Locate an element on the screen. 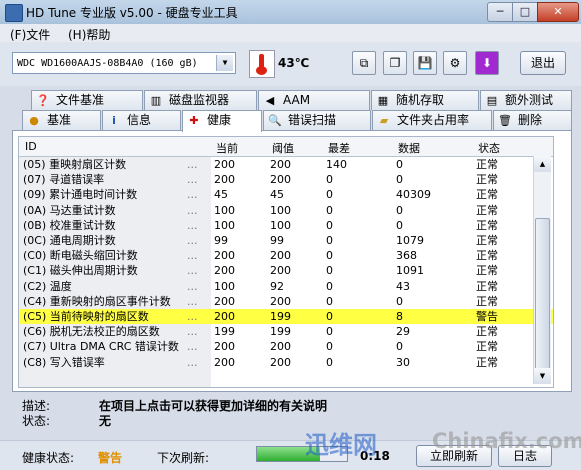  copy-info-icon: ⧉ is located at coordinates (364, 63).